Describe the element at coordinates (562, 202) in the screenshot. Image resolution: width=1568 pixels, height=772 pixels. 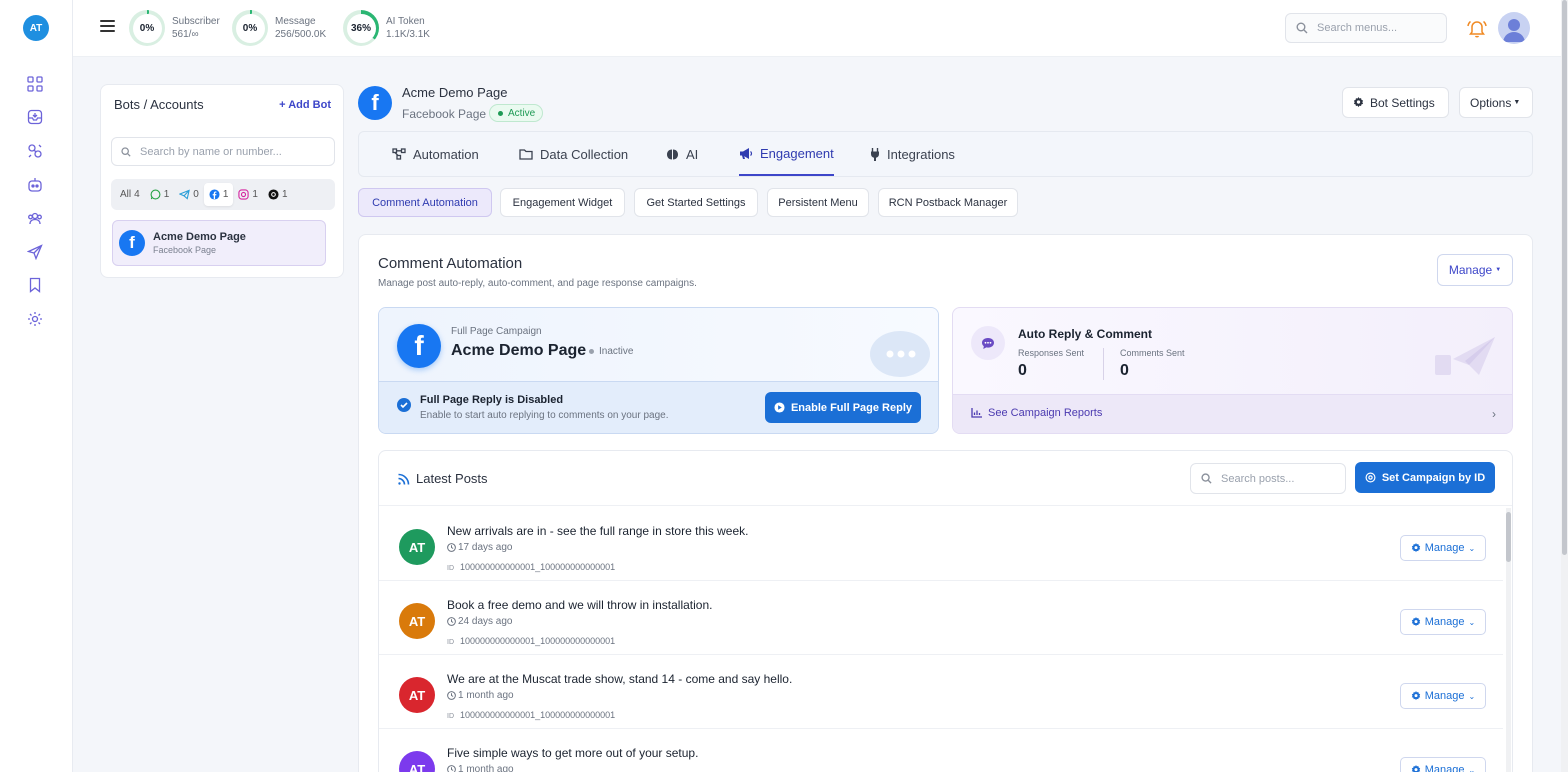
I see `subtab-engagement-widget: Engagement Widget` at that location.